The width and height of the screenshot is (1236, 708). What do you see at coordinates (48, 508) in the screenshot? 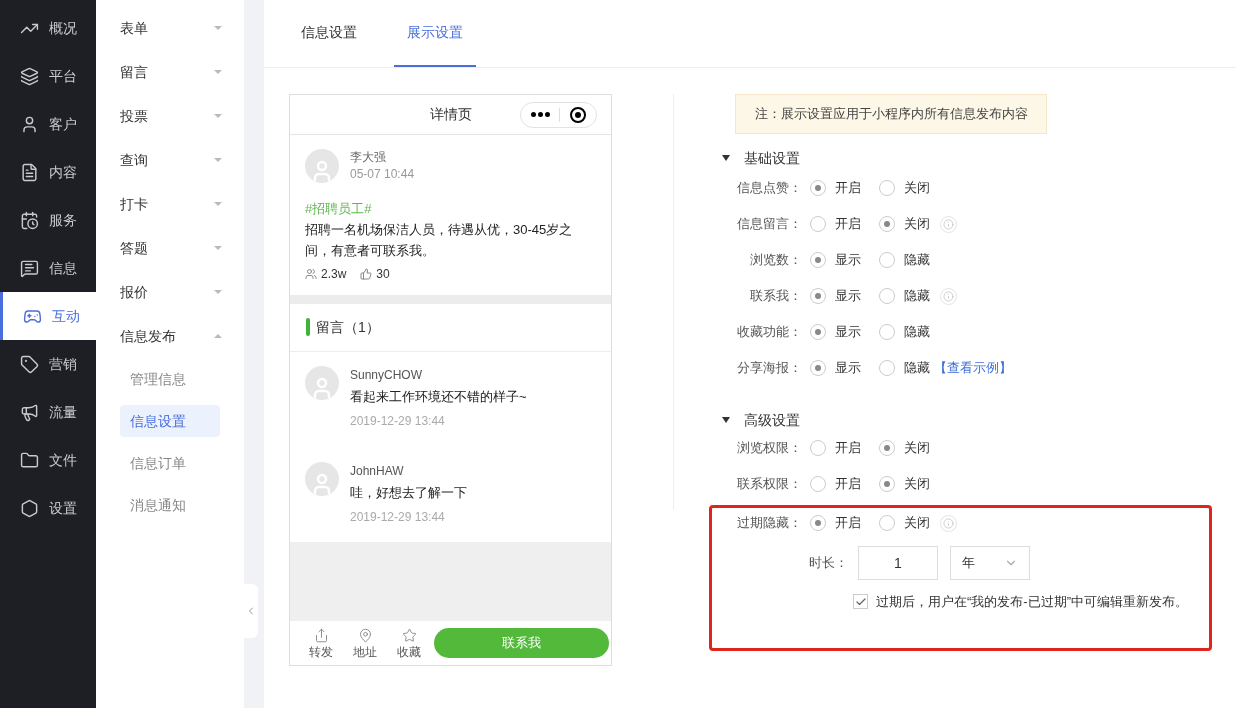
I see `nav-item: 设置` at bounding box center [48, 508].